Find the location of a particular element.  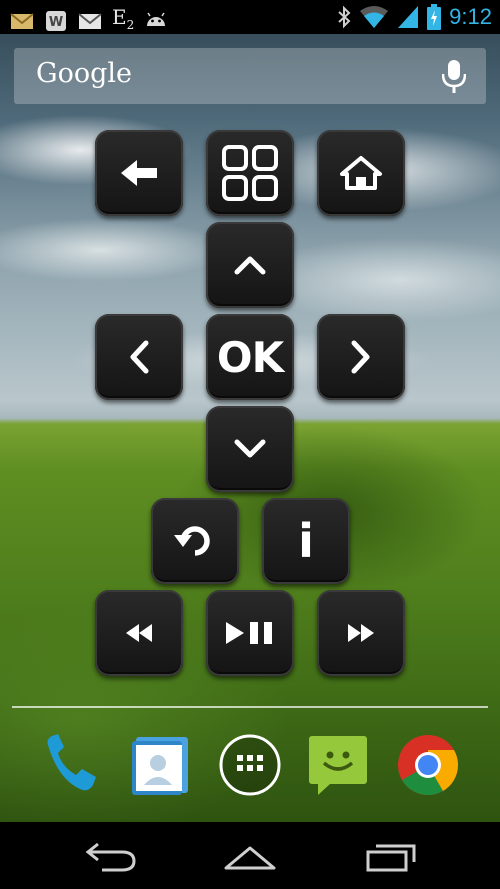

back-button is located at coordinates (139, 173).